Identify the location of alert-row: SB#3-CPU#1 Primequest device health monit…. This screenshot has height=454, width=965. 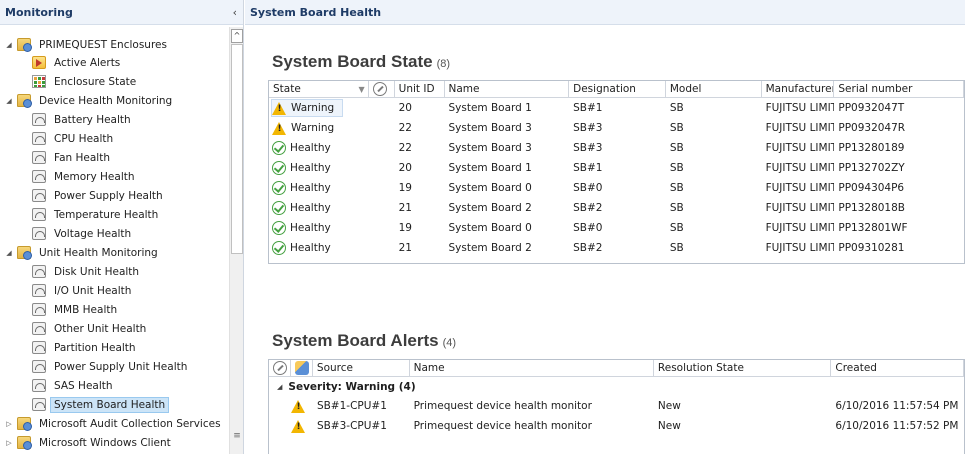
(616, 426).